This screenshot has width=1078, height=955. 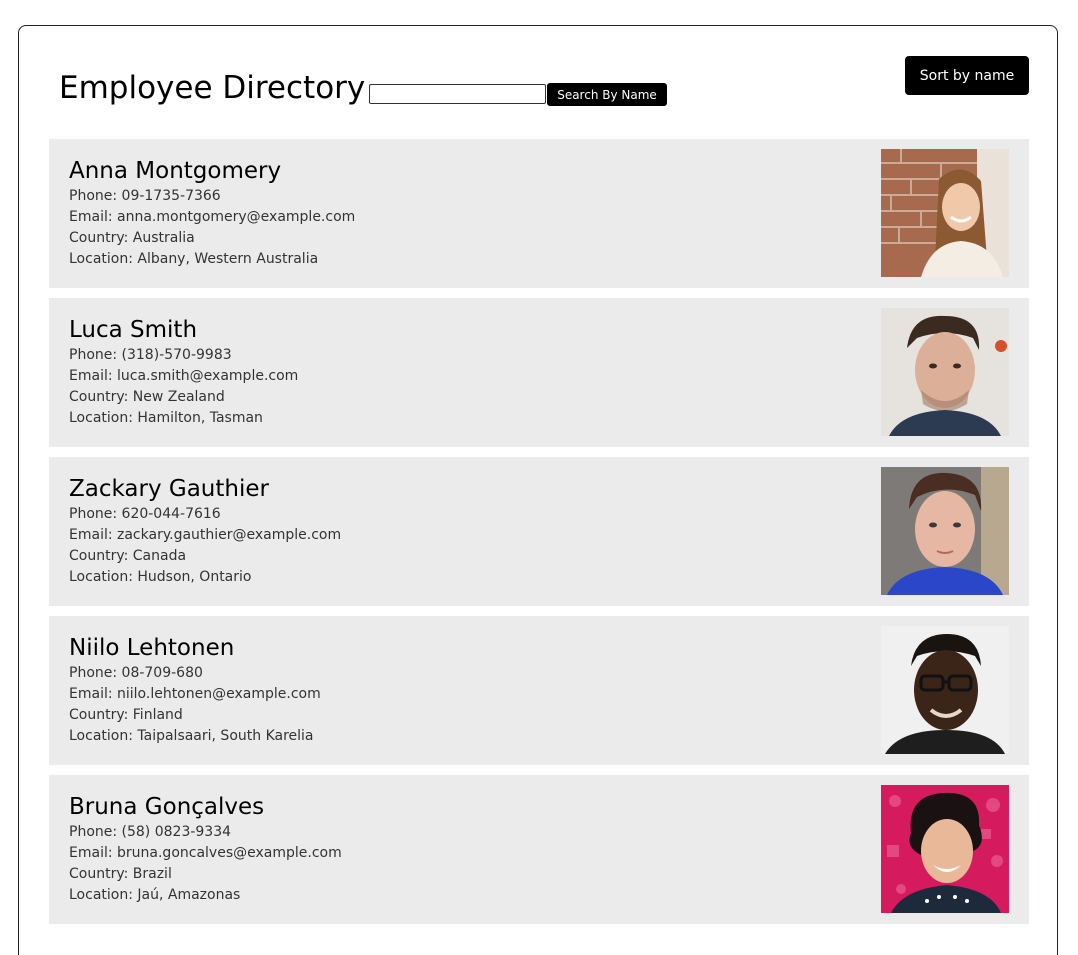 What do you see at coordinates (150, 355) in the screenshot?
I see `employee-phone: Phone: (318)-570-9983` at bounding box center [150, 355].